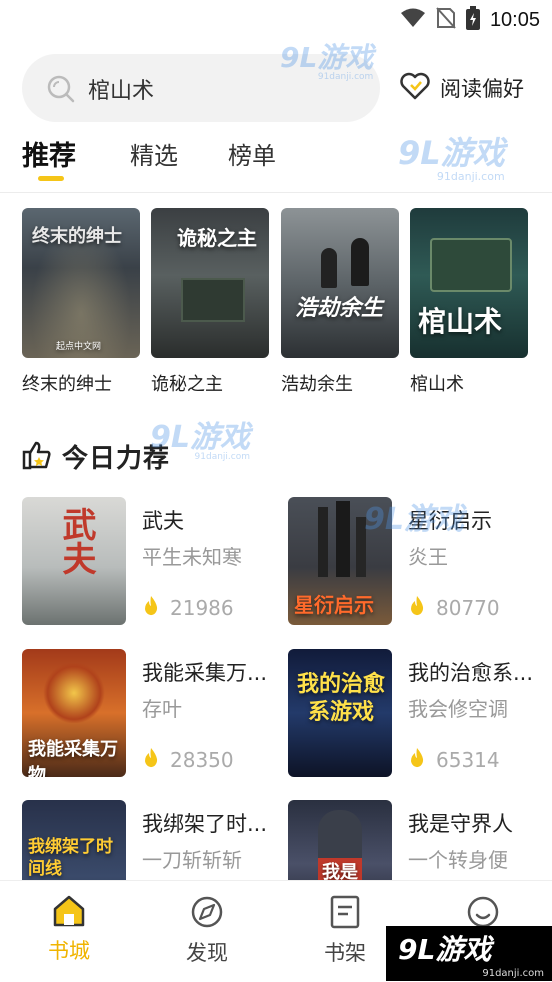 The image size is (552, 982). What do you see at coordinates (49, 153) in the screenshot?
I see `tab-recommend: 推荐` at bounding box center [49, 153].